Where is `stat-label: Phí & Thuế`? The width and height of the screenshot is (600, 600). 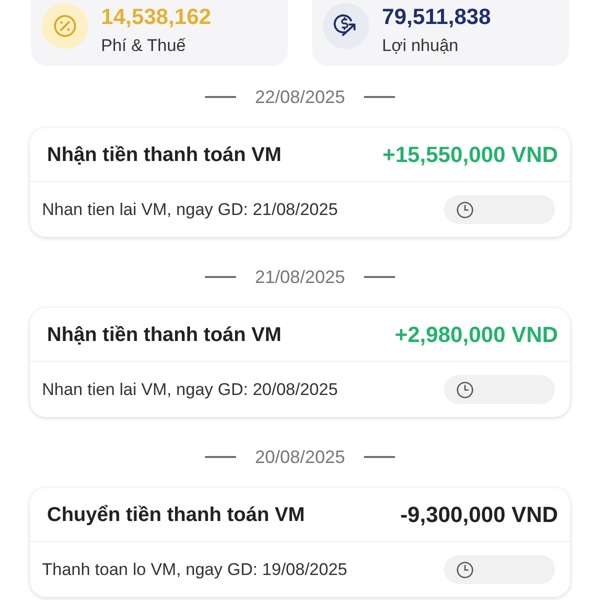
stat-label: Phí & Thuế is located at coordinates (144, 46).